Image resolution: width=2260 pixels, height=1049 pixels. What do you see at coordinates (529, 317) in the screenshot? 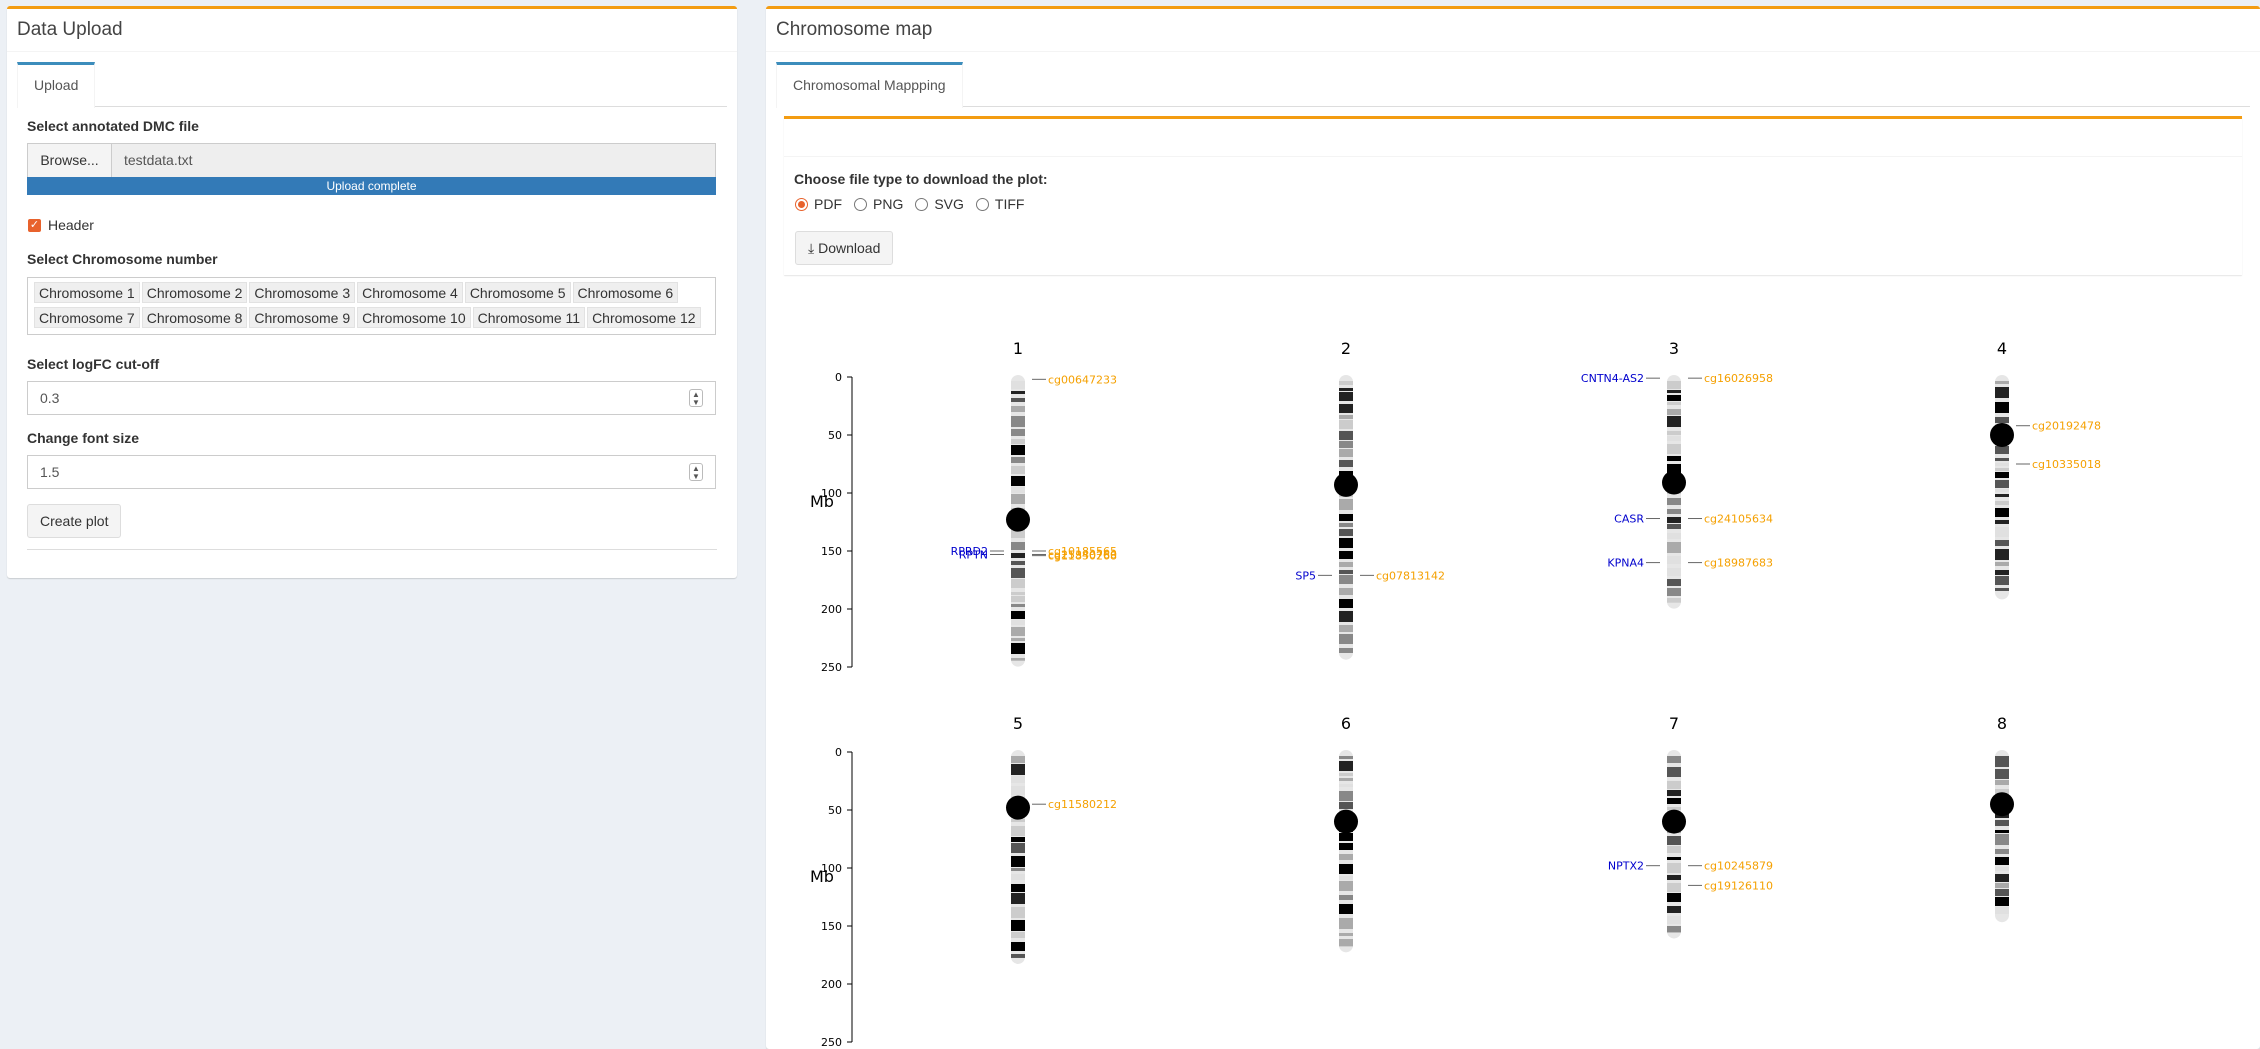
I see `chromosome-chip: Chromosome 11` at bounding box center [529, 317].